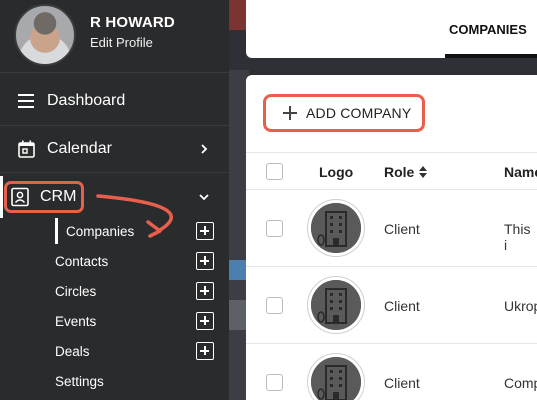  I want to click on avatar, so click(45, 35).